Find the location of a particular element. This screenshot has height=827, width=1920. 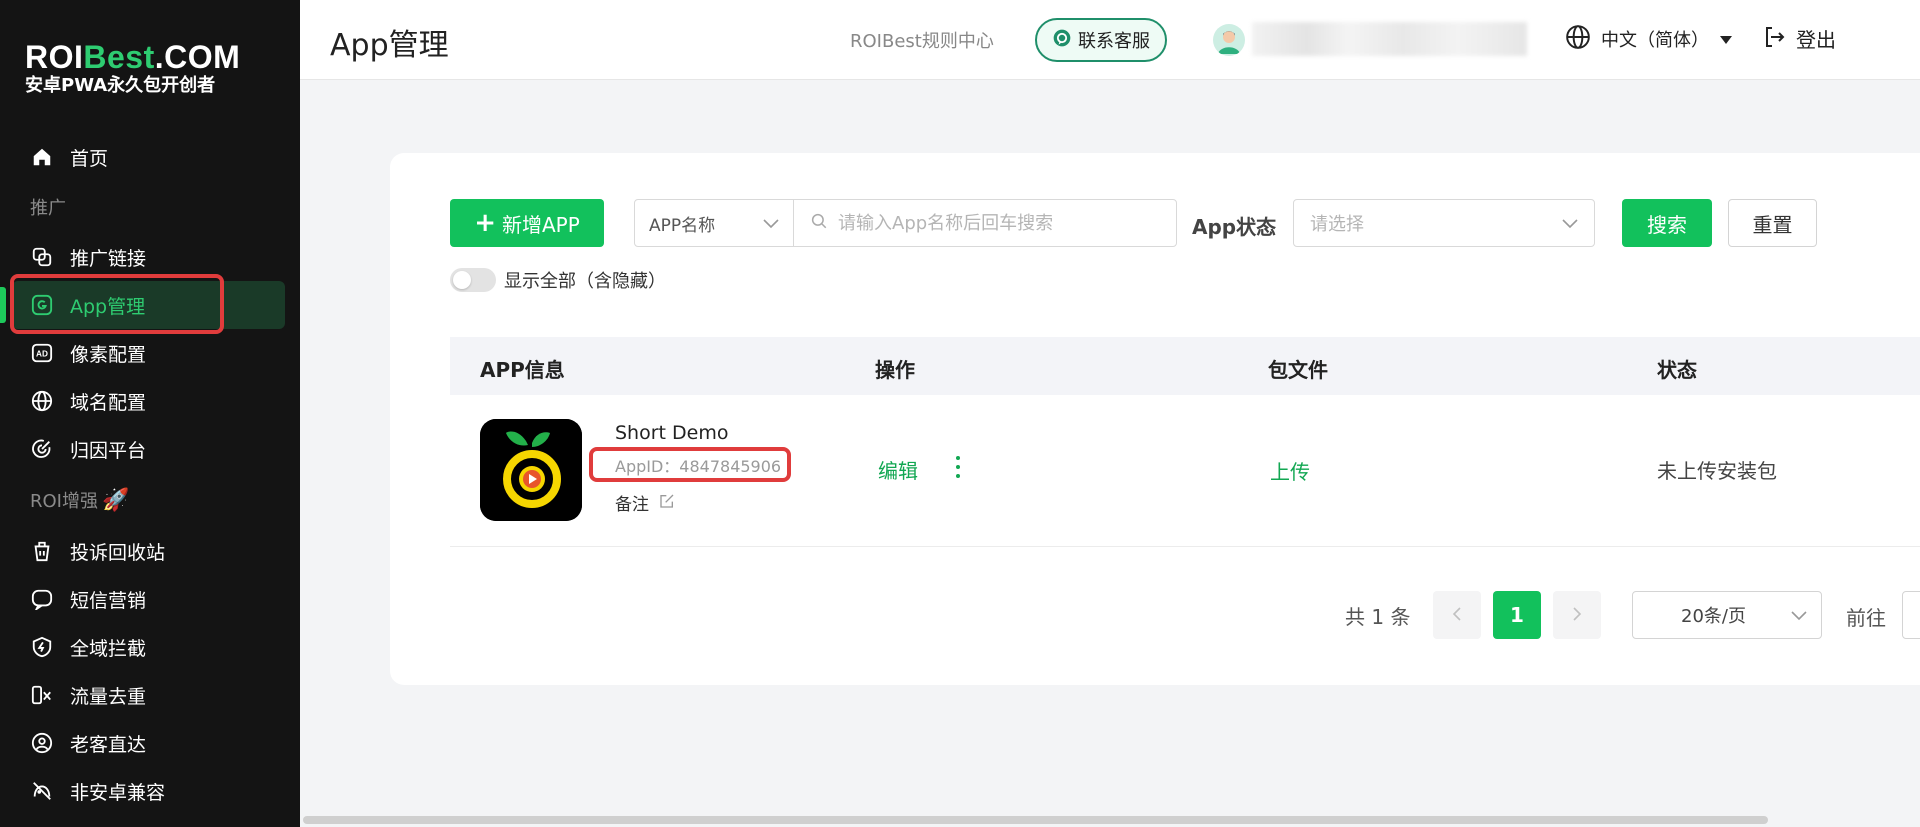

user-name-blurred is located at coordinates (1389, 39).